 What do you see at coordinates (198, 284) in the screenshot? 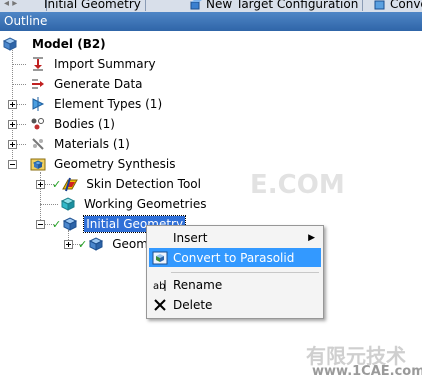
I see `menu-item-label: Rename` at bounding box center [198, 284].